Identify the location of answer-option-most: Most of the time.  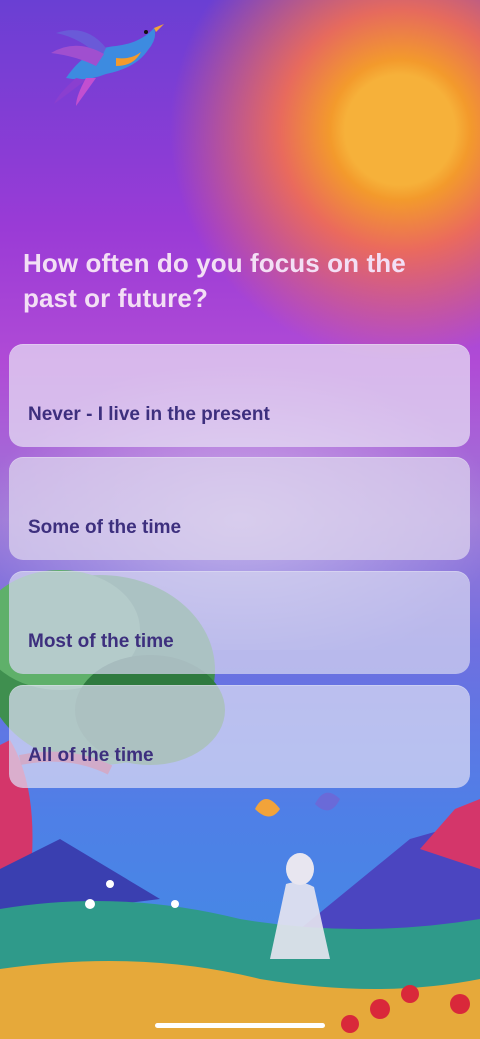
(239, 622).